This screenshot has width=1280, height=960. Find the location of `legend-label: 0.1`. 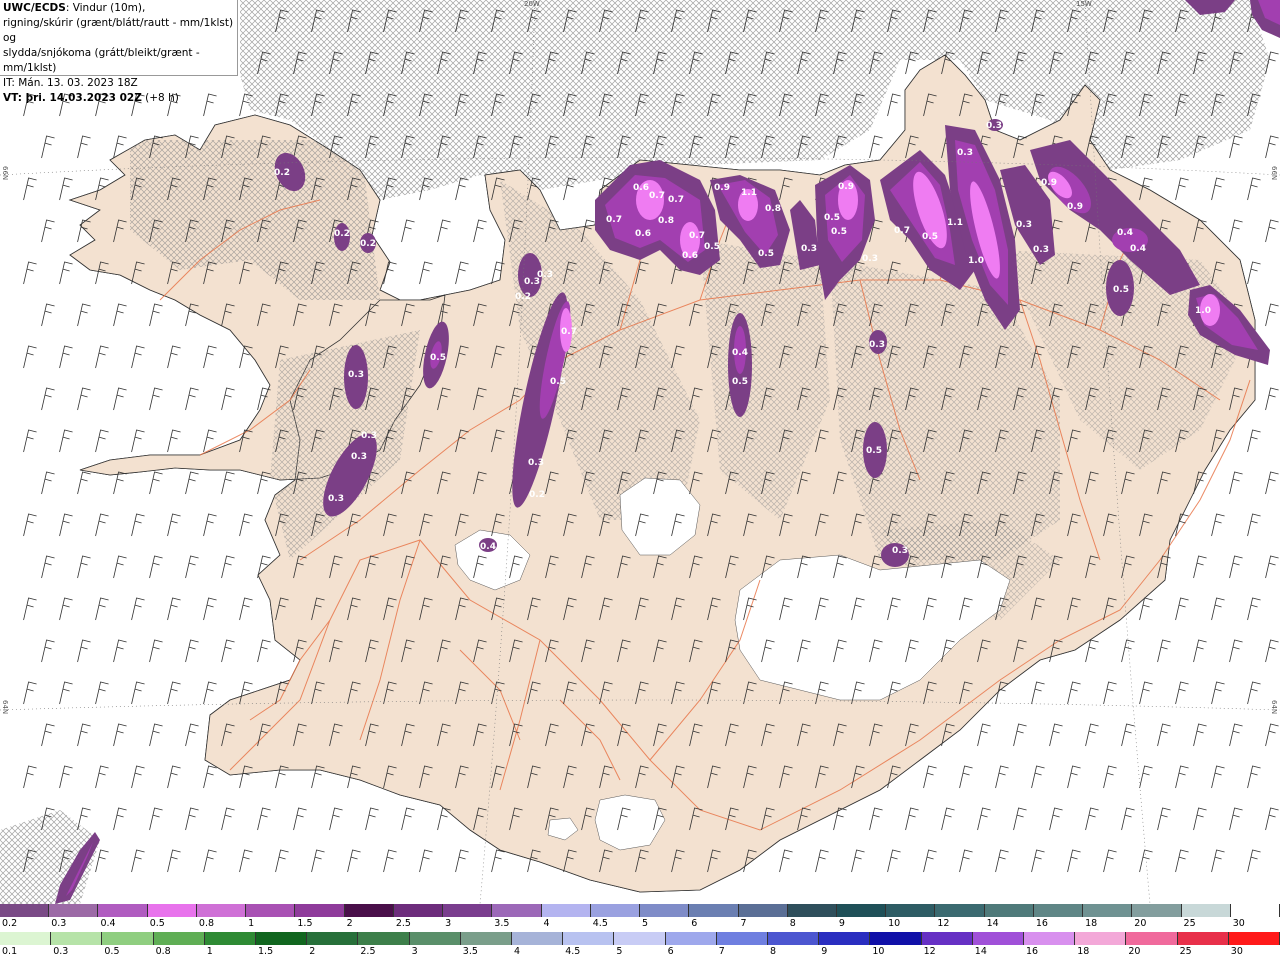

legend-label: 0.1 is located at coordinates (10, 951).